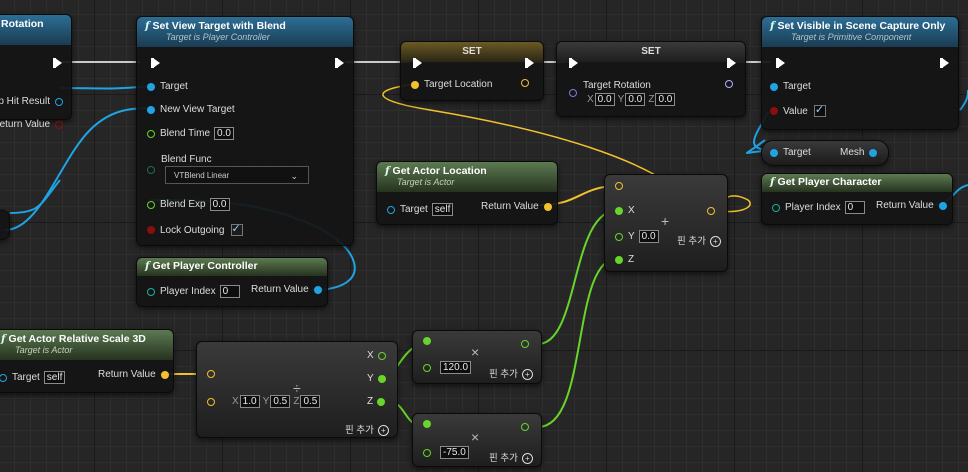  What do you see at coordinates (264, 401) in the screenshot?
I see `divide-b-pin: X 1.0 Y 0.5 Z 0.5` at bounding box center [264, 401].